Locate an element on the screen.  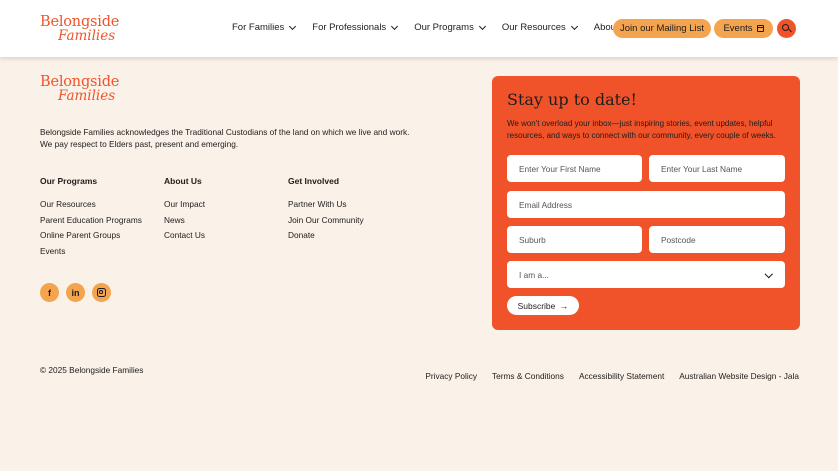
email-field: Email Address is located at coordinates (646, 204).